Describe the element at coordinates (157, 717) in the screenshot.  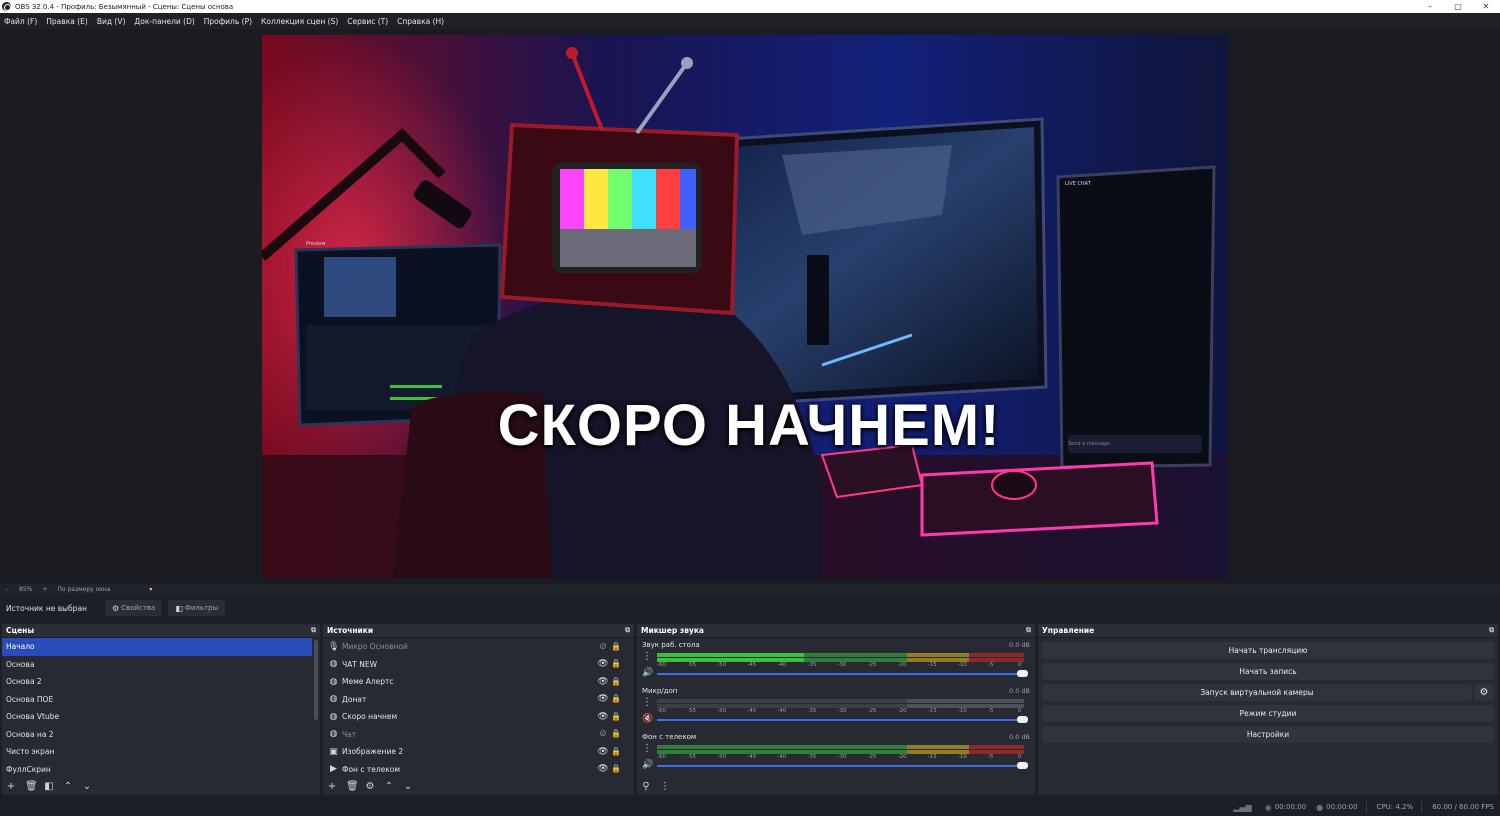
I see `scene-item: Основа Vtube` at that location.